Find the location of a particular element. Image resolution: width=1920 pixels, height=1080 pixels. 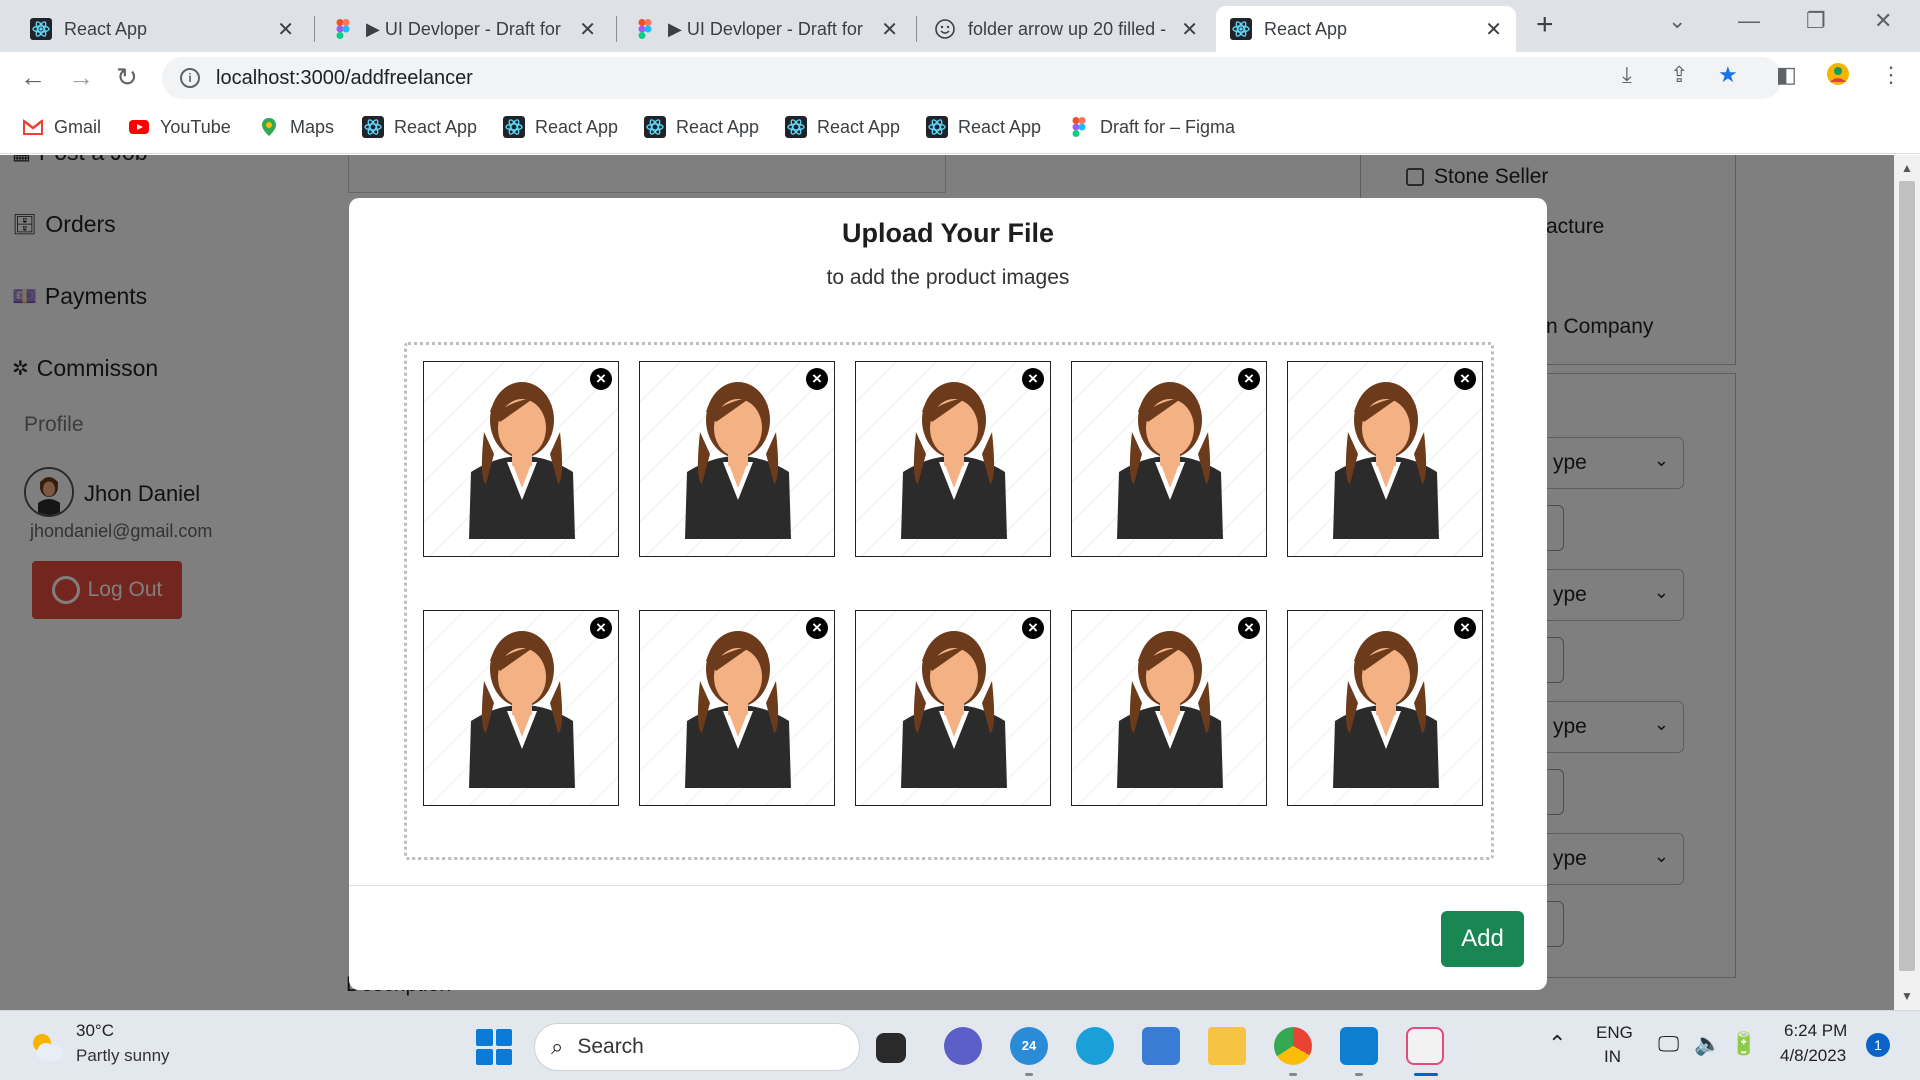

bookmark-react-app-5: React App is located at coordinates (983, 127).